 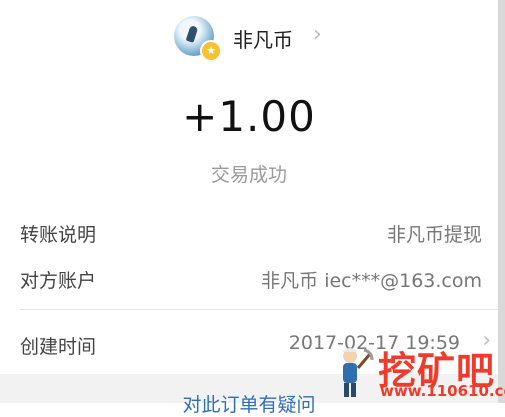 I want to click on detail-label: 转账说明, so click(x=58, y=235).